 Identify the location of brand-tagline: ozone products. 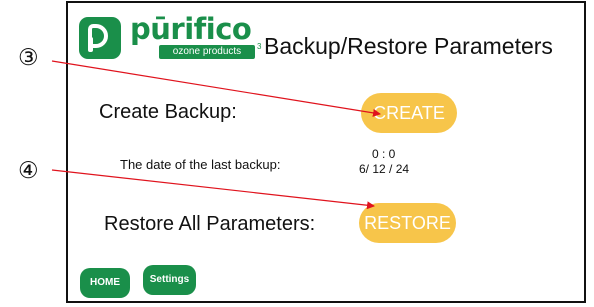
(207, 52).